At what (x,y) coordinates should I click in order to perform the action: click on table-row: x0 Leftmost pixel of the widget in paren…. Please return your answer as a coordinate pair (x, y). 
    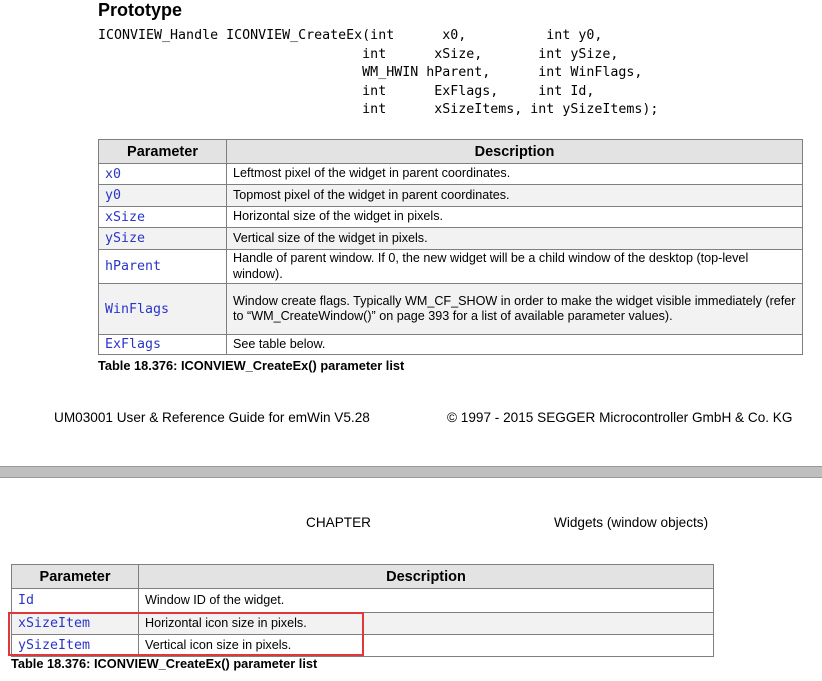
    Looking at the image, I should click on (450, 174).